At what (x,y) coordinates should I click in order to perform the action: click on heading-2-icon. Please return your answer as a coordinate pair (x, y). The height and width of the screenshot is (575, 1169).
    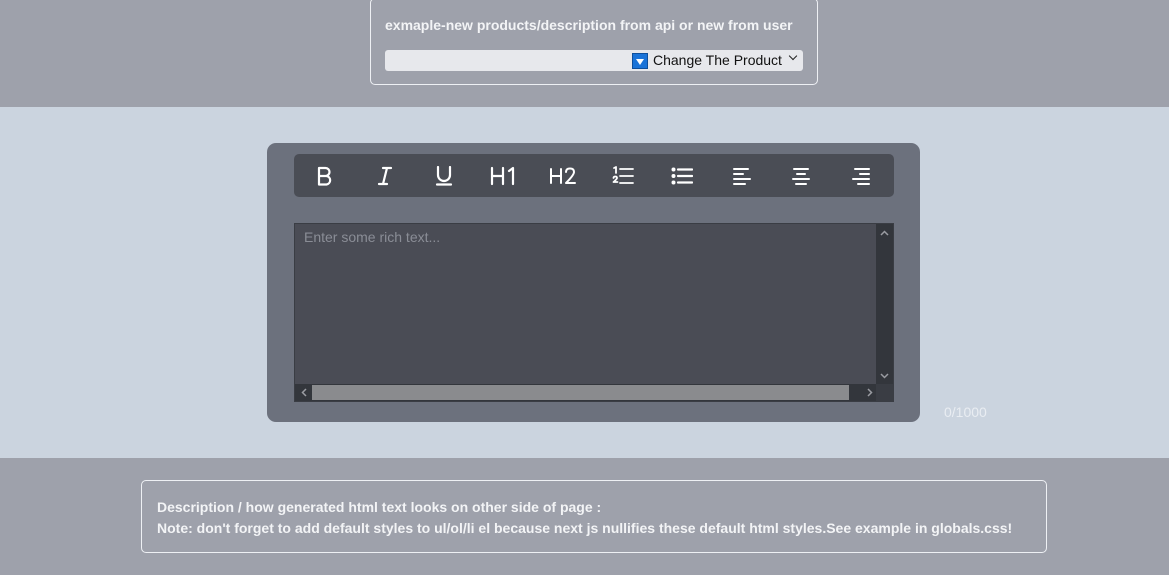
    Looking at the image, I should click on (563, 175).